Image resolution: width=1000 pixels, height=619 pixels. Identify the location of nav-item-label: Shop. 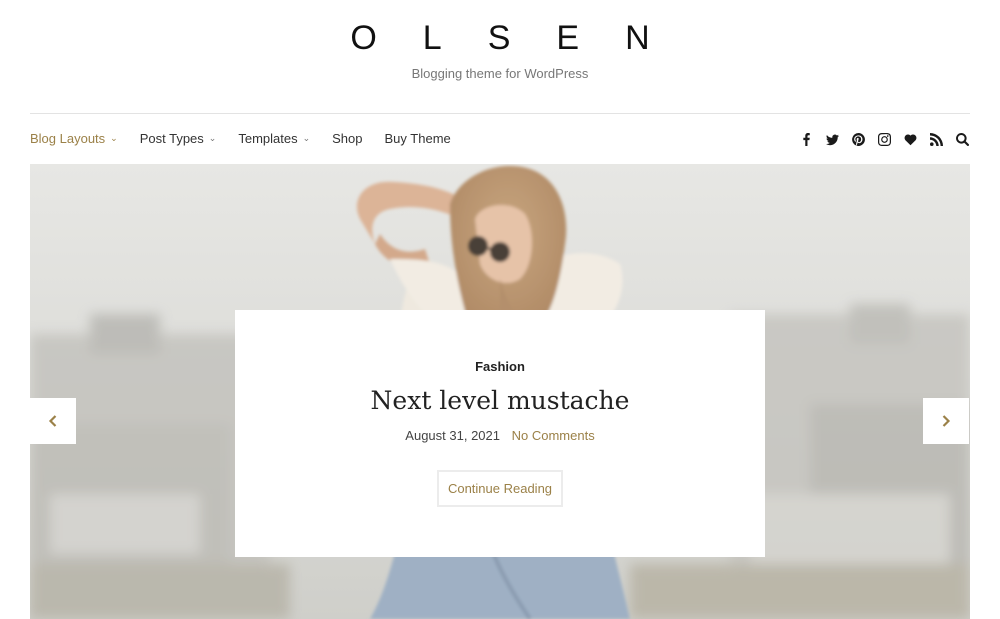
(347, 138).